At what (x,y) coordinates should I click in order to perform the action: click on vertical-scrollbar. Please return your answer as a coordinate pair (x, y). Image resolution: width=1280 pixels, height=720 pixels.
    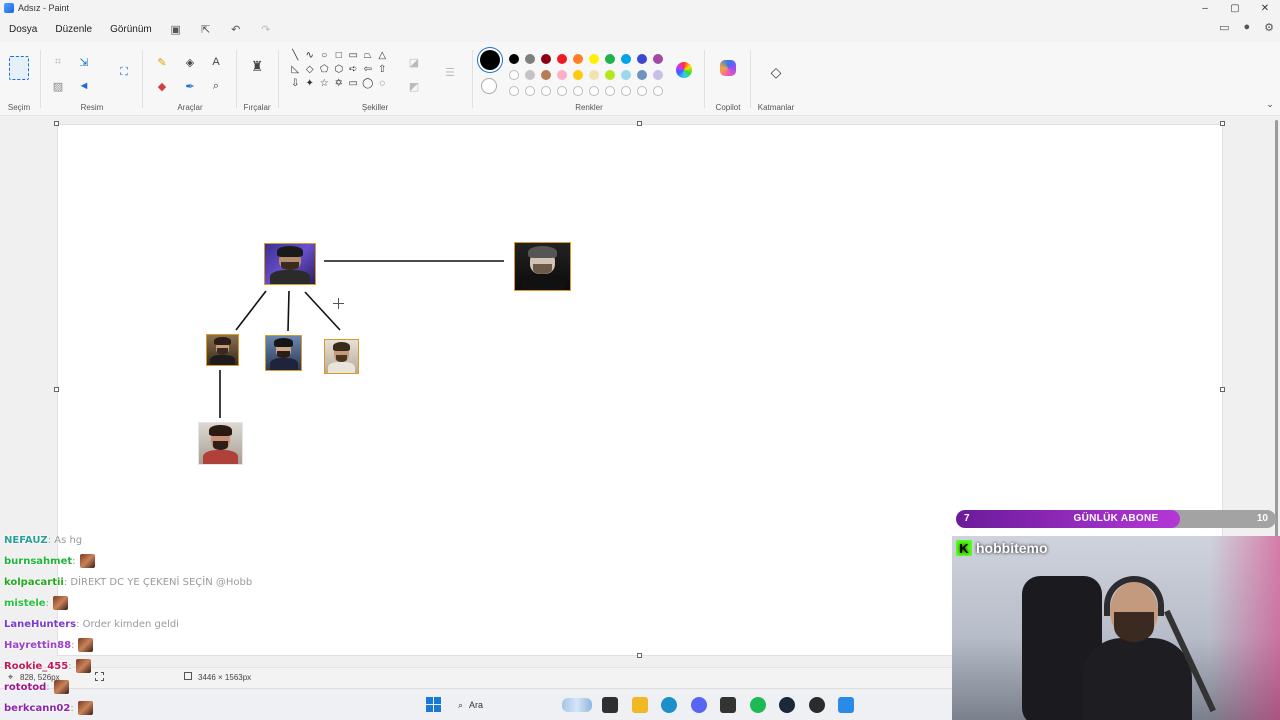
    Looking at the image, I should click on (1276, 330).